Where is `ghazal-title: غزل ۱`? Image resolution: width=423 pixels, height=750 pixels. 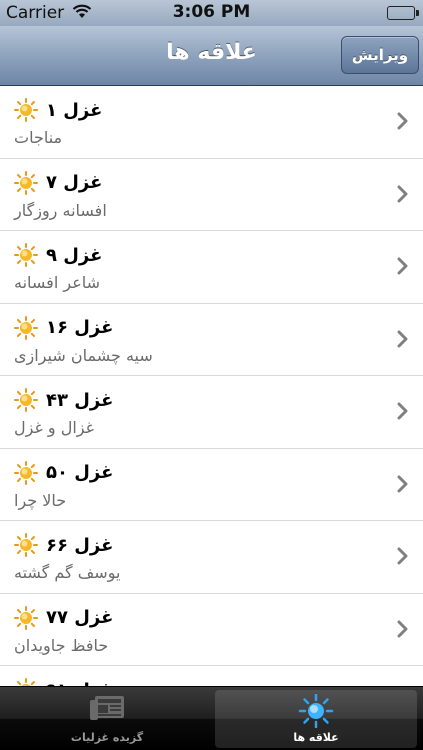
ghazal-title: غزل ۱ is located at coordinates (58, 110).